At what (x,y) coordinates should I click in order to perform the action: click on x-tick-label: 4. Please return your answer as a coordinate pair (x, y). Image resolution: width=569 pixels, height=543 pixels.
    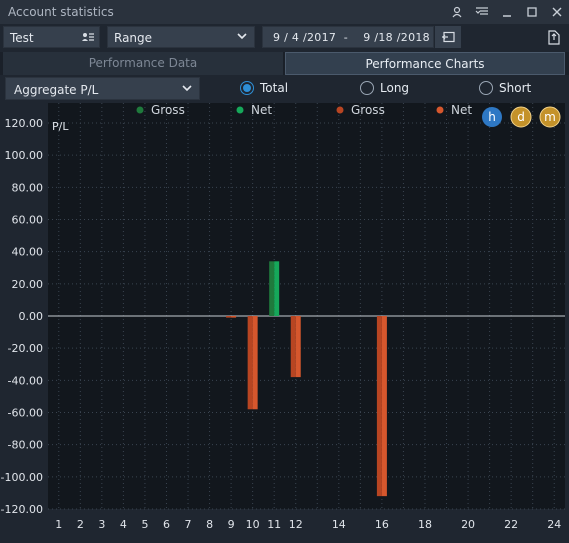
    Looking at the image, I should click on (123, 524).